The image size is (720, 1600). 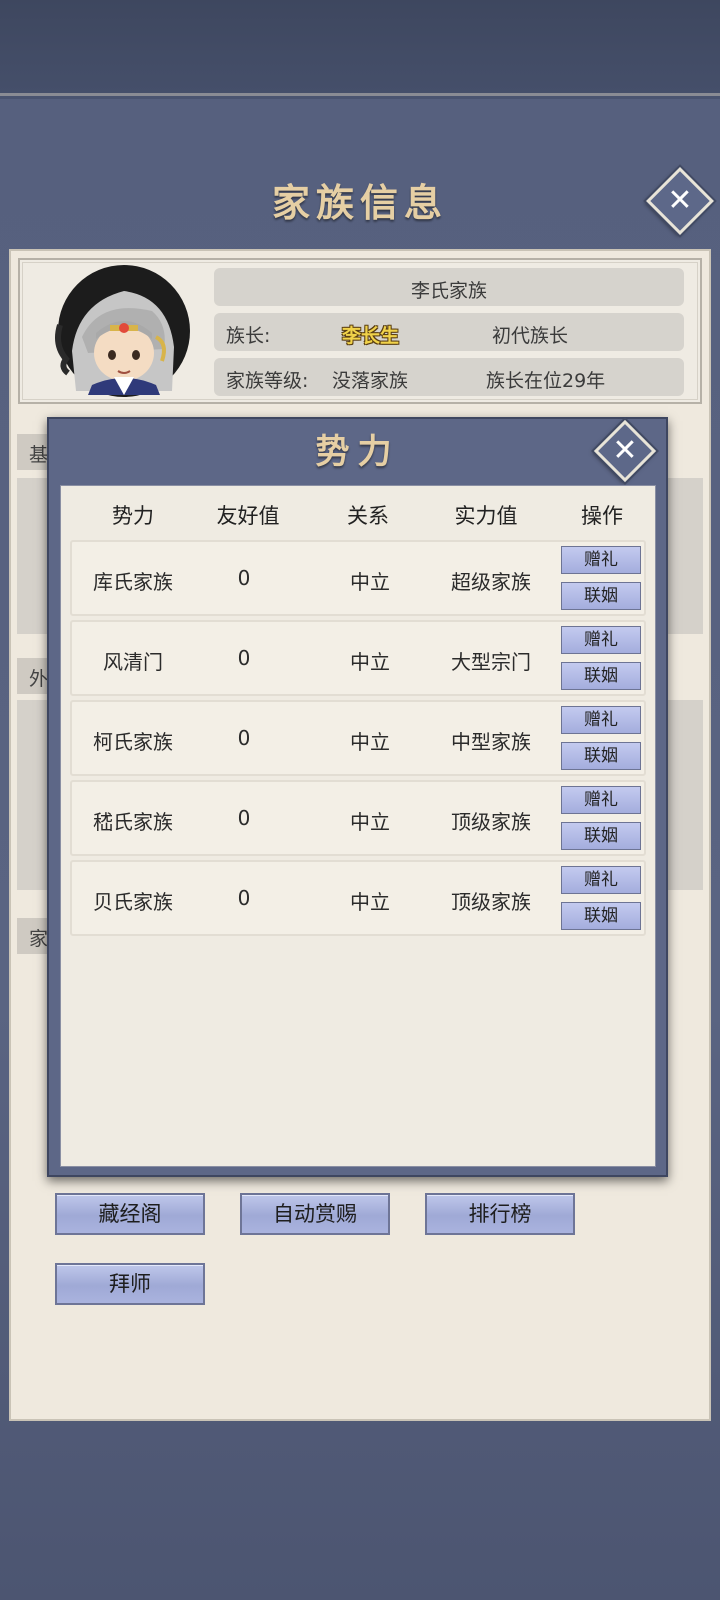 What do you see at coordinates (130, 1214) in the screenshot?
I see `library-button: 藏经阁` at bounding box center [130, 1214].